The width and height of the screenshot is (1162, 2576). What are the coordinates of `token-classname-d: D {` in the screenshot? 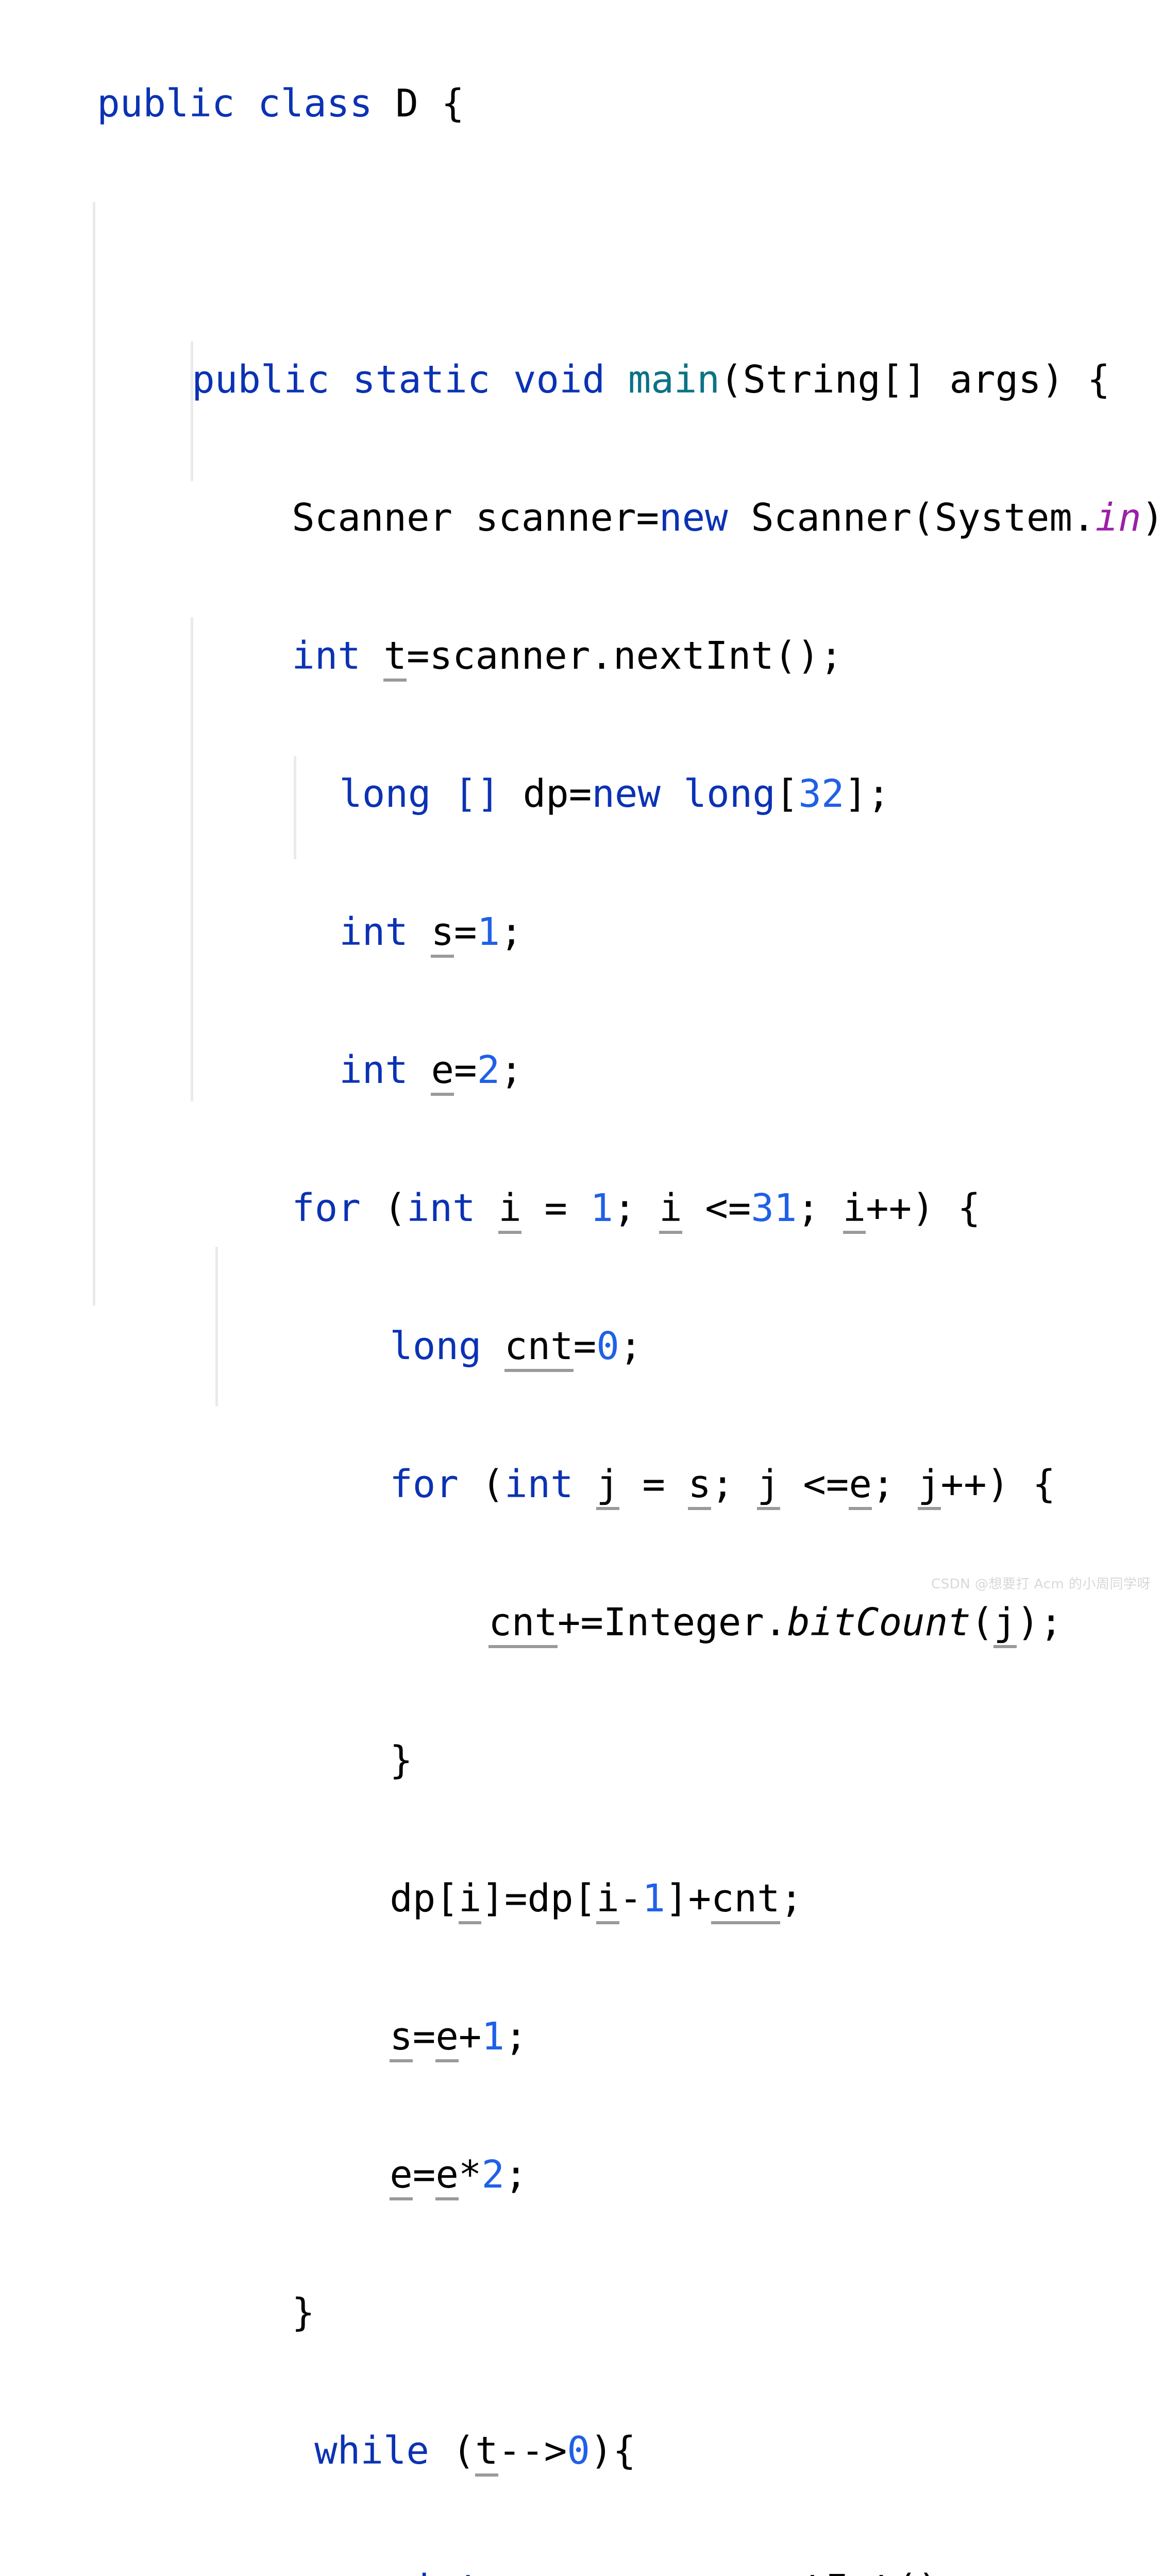 It's located at (418, 103).